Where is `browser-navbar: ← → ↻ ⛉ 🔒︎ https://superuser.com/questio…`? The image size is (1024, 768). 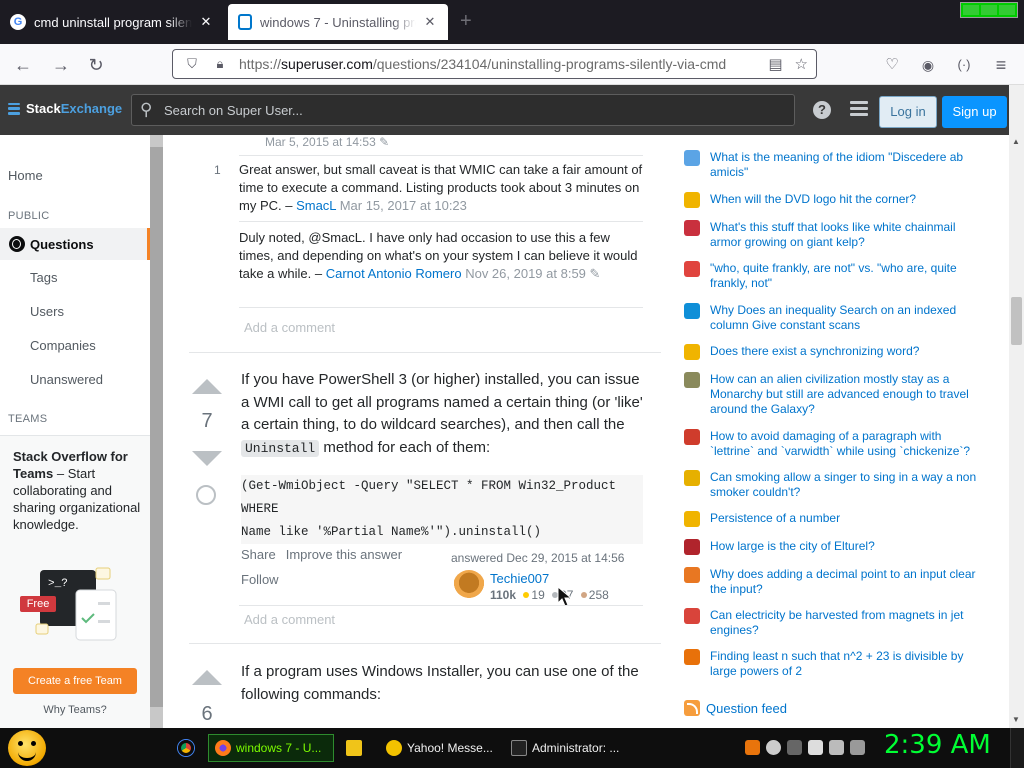
browser-navbar: ← → ↻ ⛉ 🔒︎ https://superuser.com/questio… is located at coordinates (512, 64).